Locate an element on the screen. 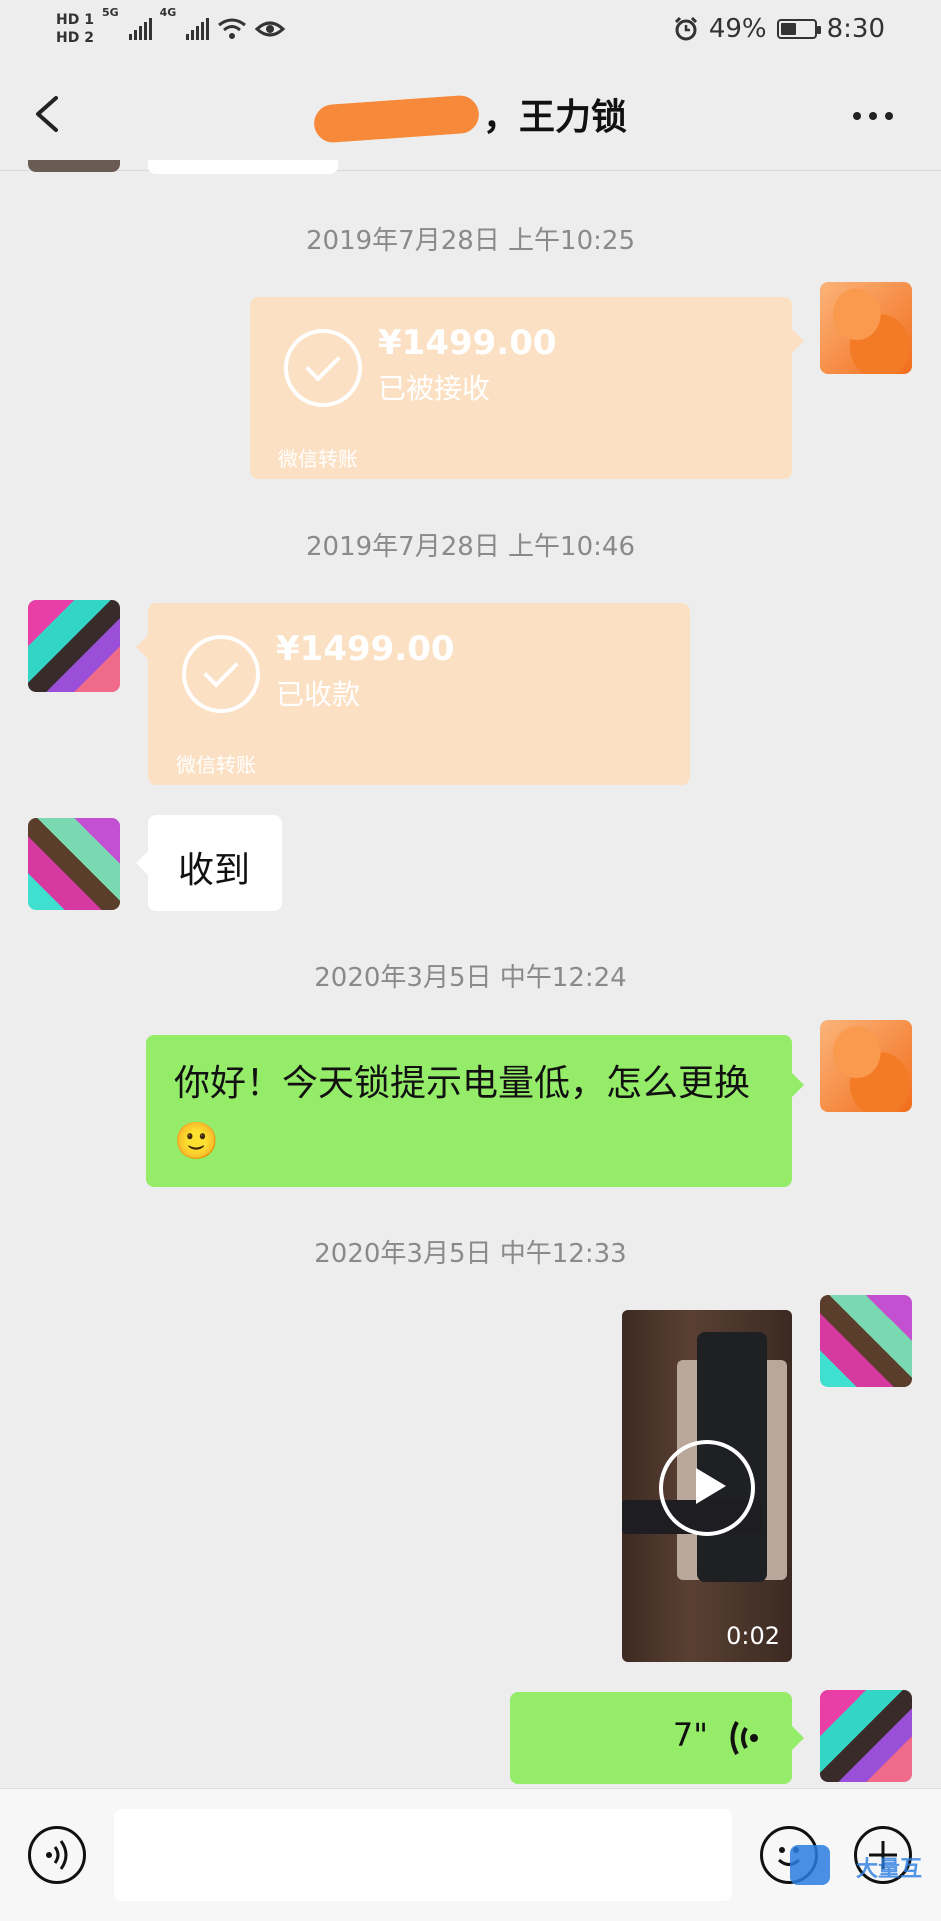 The height and width of the screenshot is (1921, 941). network-5g-label: 5G is located at coordinates (110, 12).